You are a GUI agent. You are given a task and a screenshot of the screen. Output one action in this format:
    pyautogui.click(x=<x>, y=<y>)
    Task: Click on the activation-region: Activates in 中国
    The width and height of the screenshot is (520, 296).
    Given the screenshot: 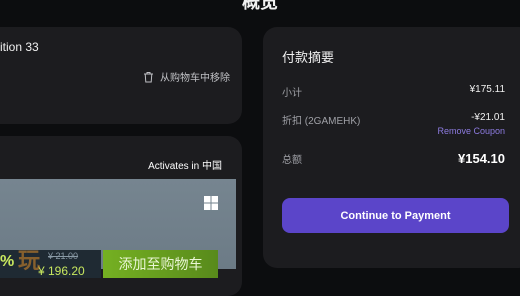 What is the action you would take?
    pyautogui.click(x=185, y=166)
    